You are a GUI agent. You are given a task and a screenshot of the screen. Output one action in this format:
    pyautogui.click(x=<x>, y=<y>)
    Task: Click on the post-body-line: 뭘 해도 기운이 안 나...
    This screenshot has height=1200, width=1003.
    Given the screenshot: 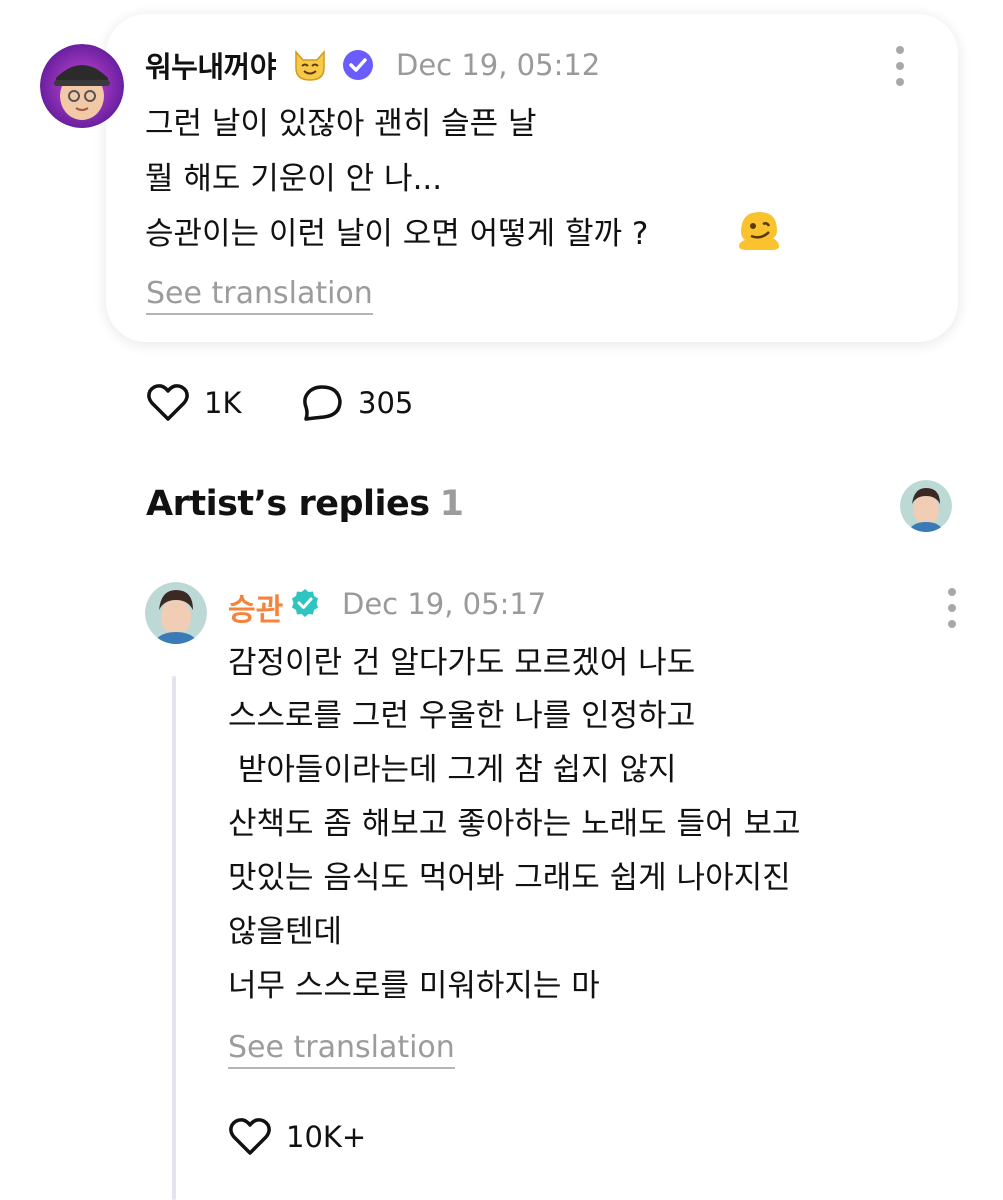 What is the action you would take?
    pyautogui.click(x=294, y=179)
    